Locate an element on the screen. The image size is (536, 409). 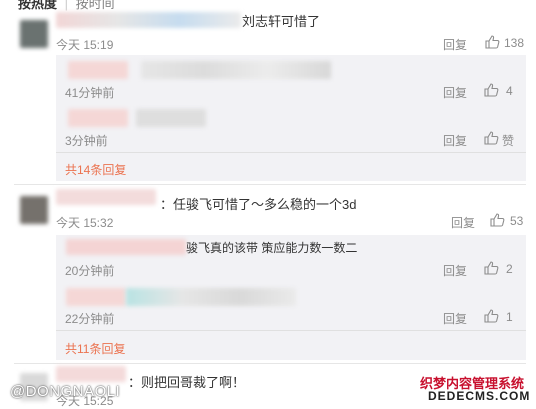
comment-time: 今天 15:19 is located at coordinates (85, 45).